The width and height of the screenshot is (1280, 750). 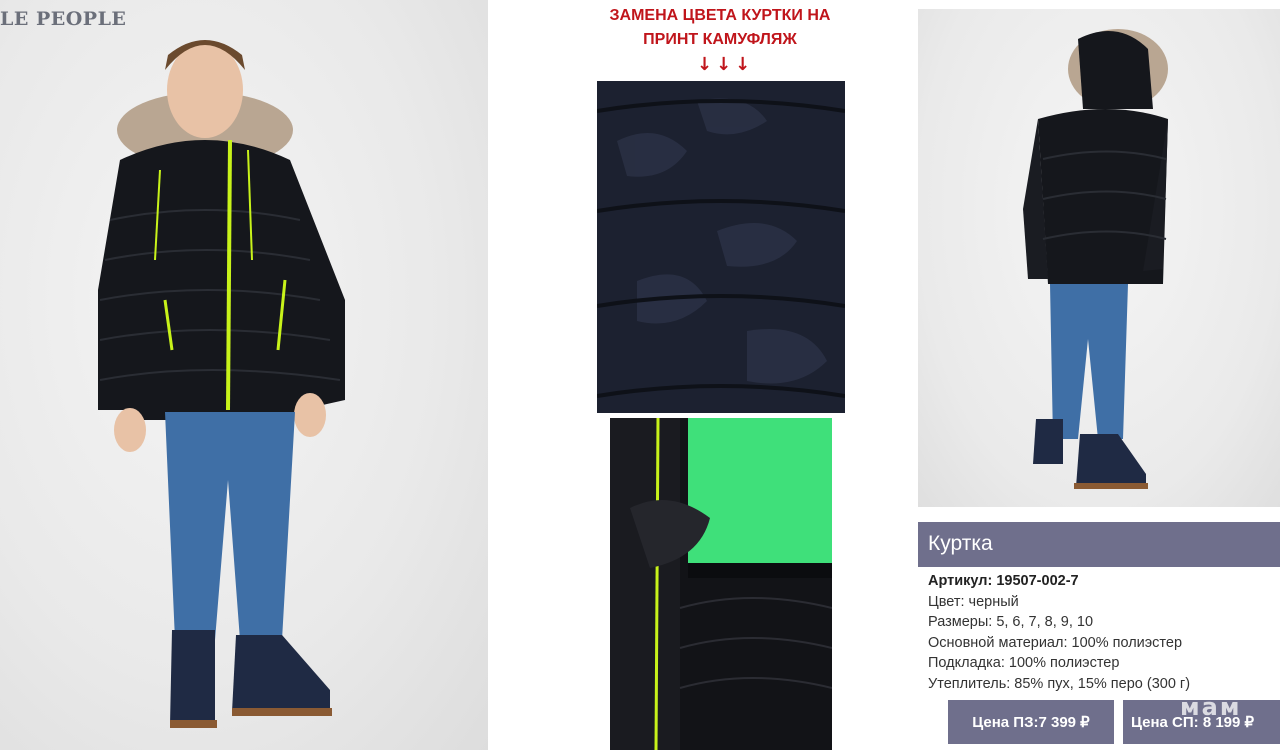 I want to click on lining-closeup-photo, so click(x=721, y=584).